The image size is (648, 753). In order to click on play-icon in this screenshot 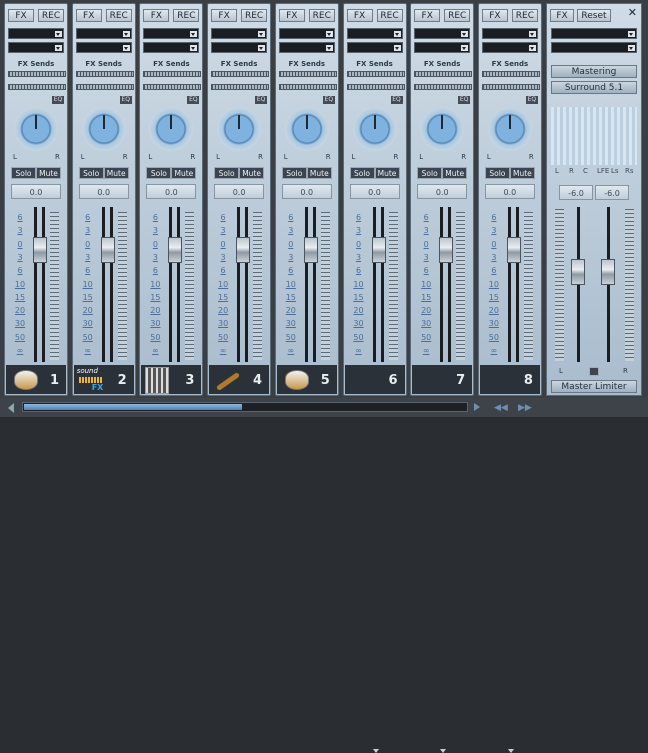, I will do `click(477, 407)`.